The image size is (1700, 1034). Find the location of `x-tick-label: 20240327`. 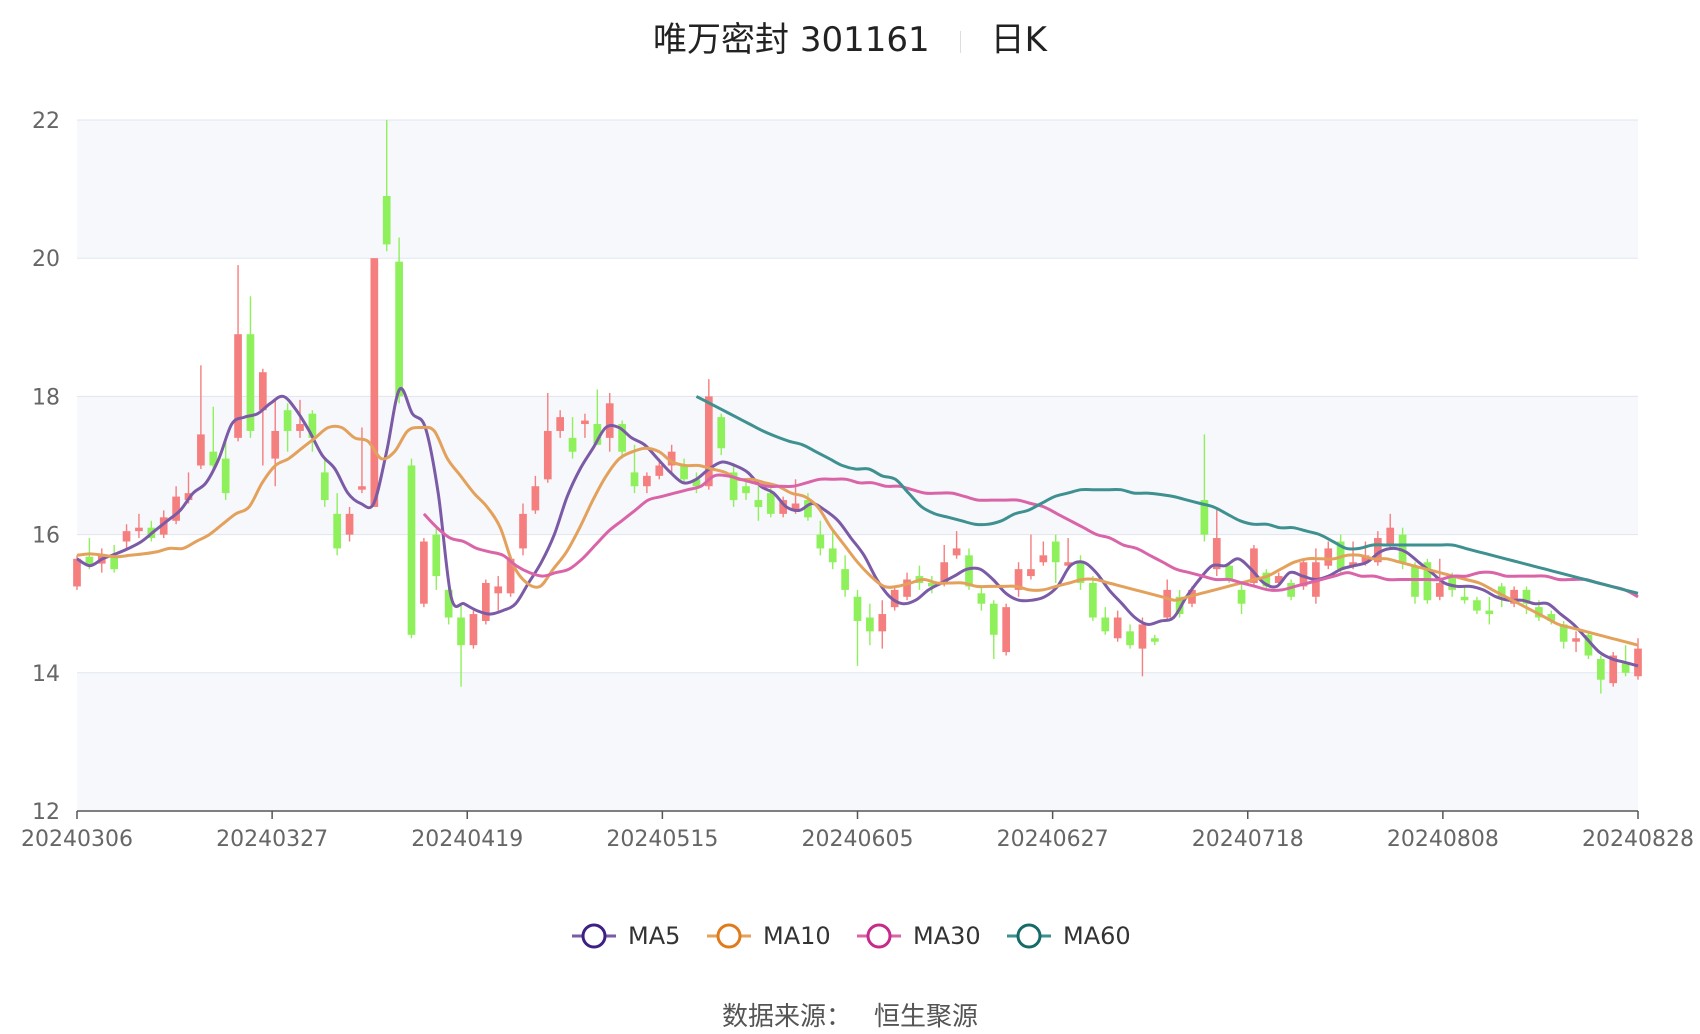

x-tick-label: 20240327 is located at coordinates (272, 839).